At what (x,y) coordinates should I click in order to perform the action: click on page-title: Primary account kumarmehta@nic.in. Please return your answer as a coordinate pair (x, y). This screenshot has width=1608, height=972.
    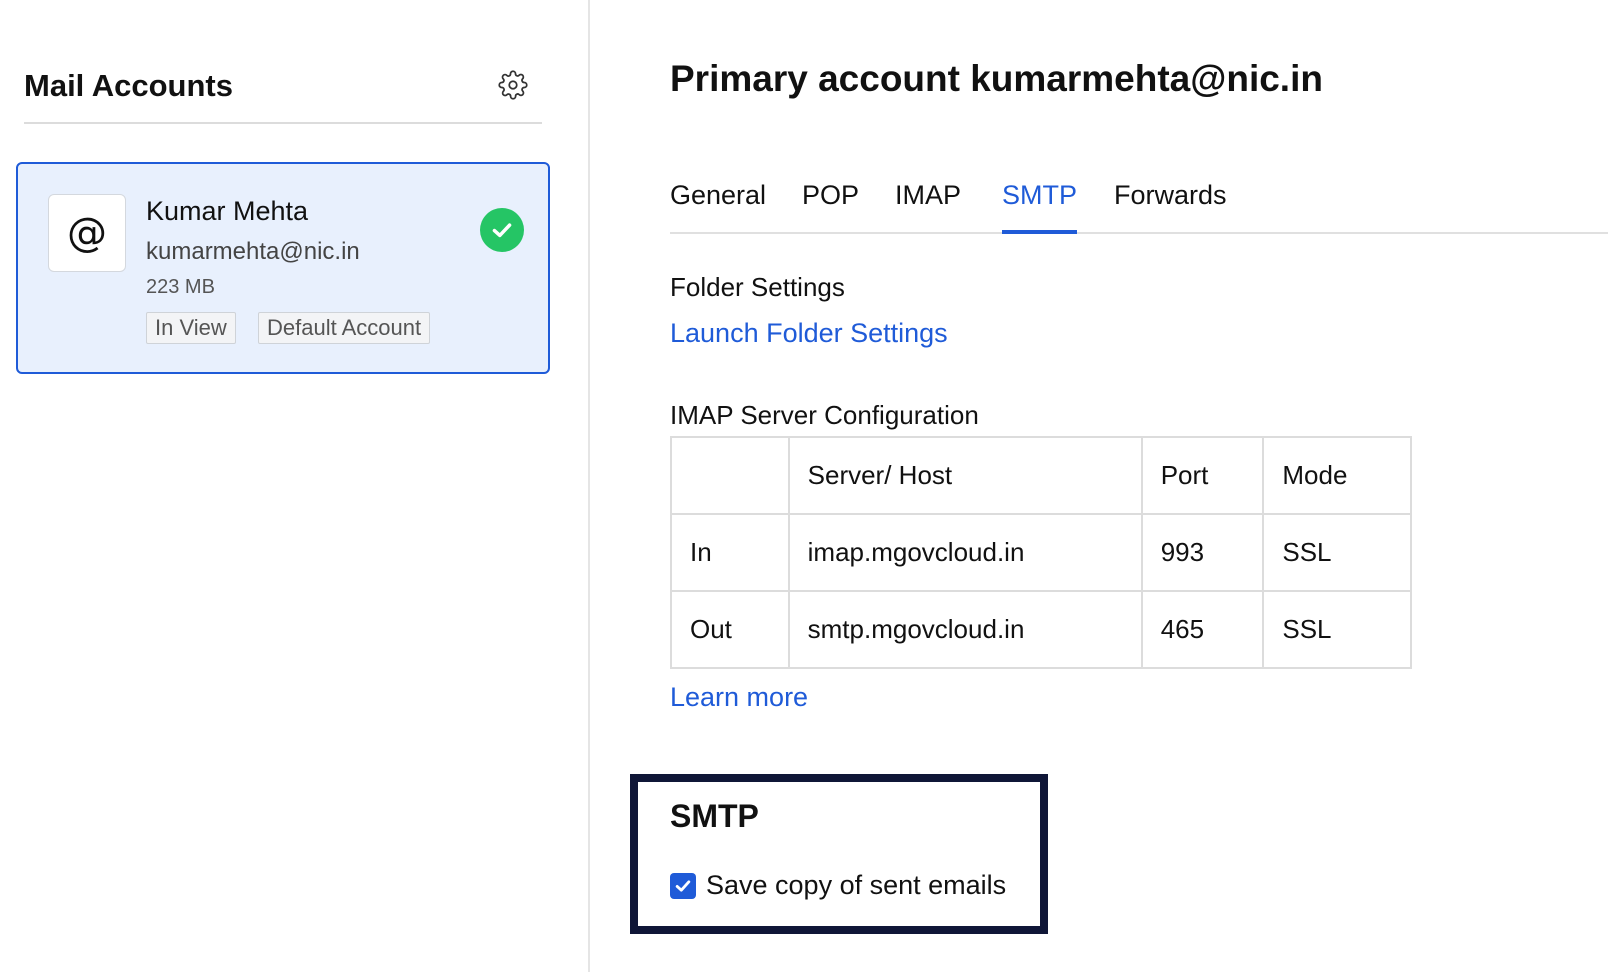
    Looking at the image, I should click on (996, 78).